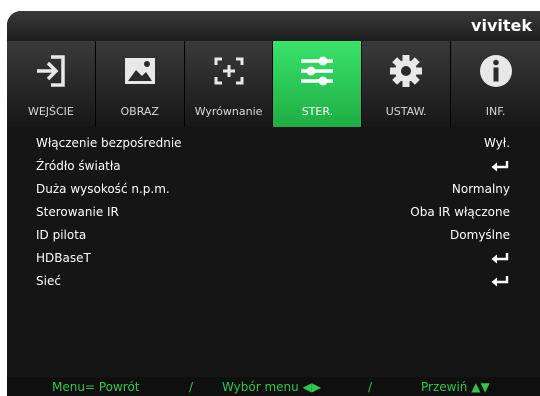 This screenshot has height=396, width=540. What do you see at coordinates (273, 189) in the screenshot?
I see `menu-item-high-altitude: Duża wysokość n.p.m. Normalny` at bounding box center [273, 189].